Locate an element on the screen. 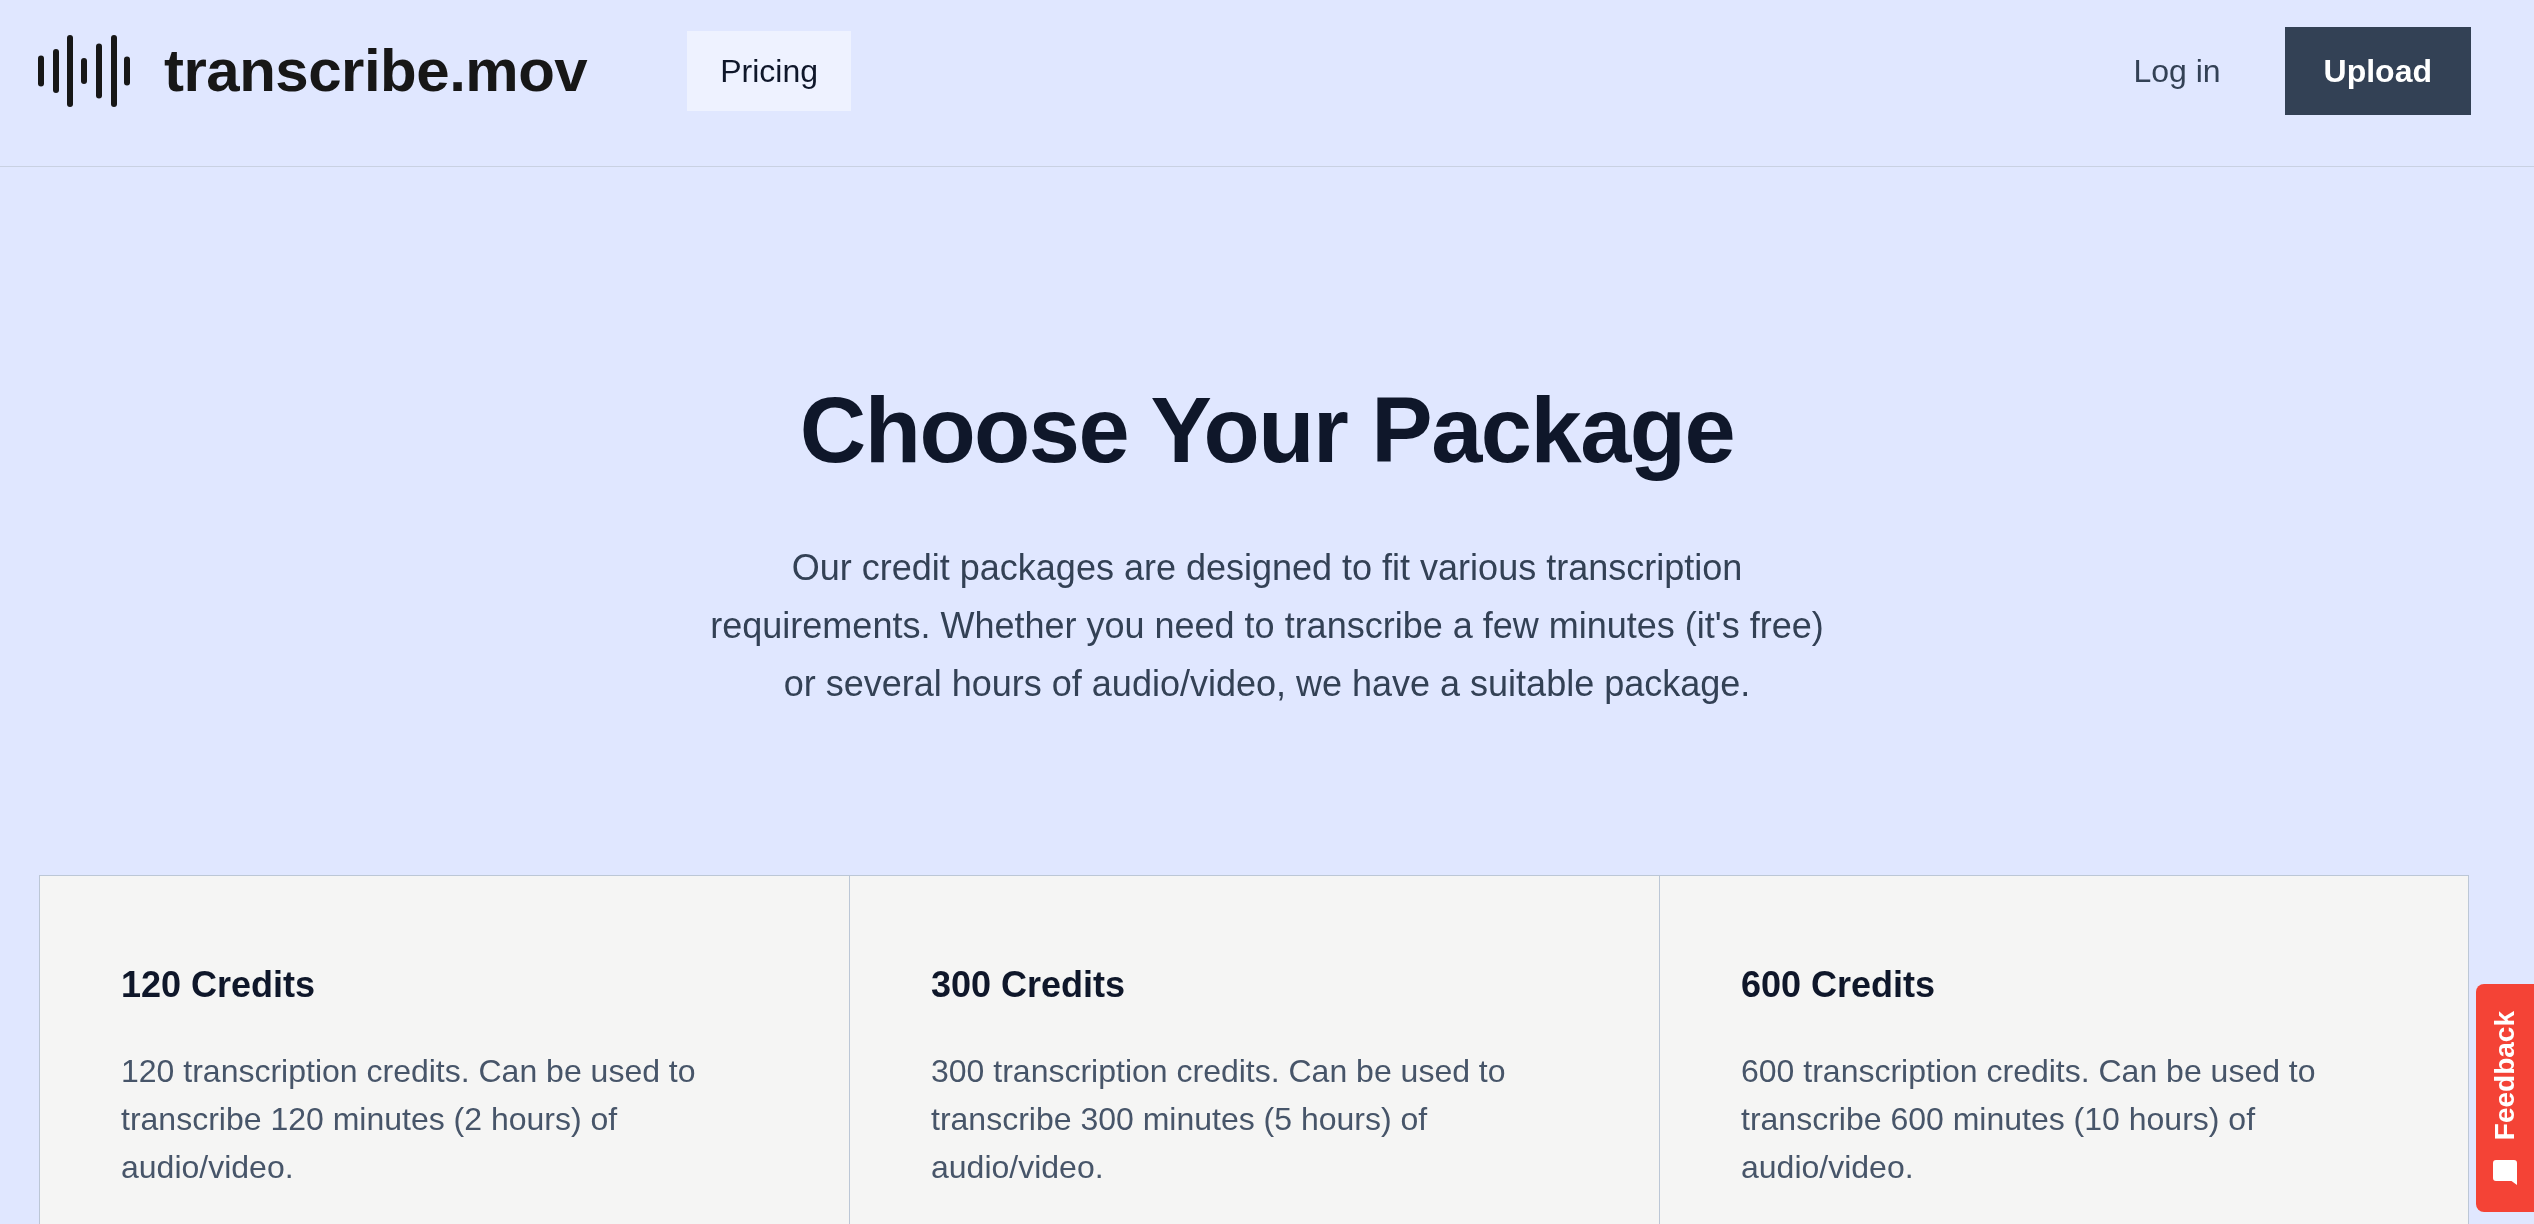 Image resolution: width=2534 pixels, height=1224 pixels. package-description: 300 transcription credits. Can be used to transcribe 300 minutes (5 hours) of audio/video. is located at coordinates (1219, 1120).